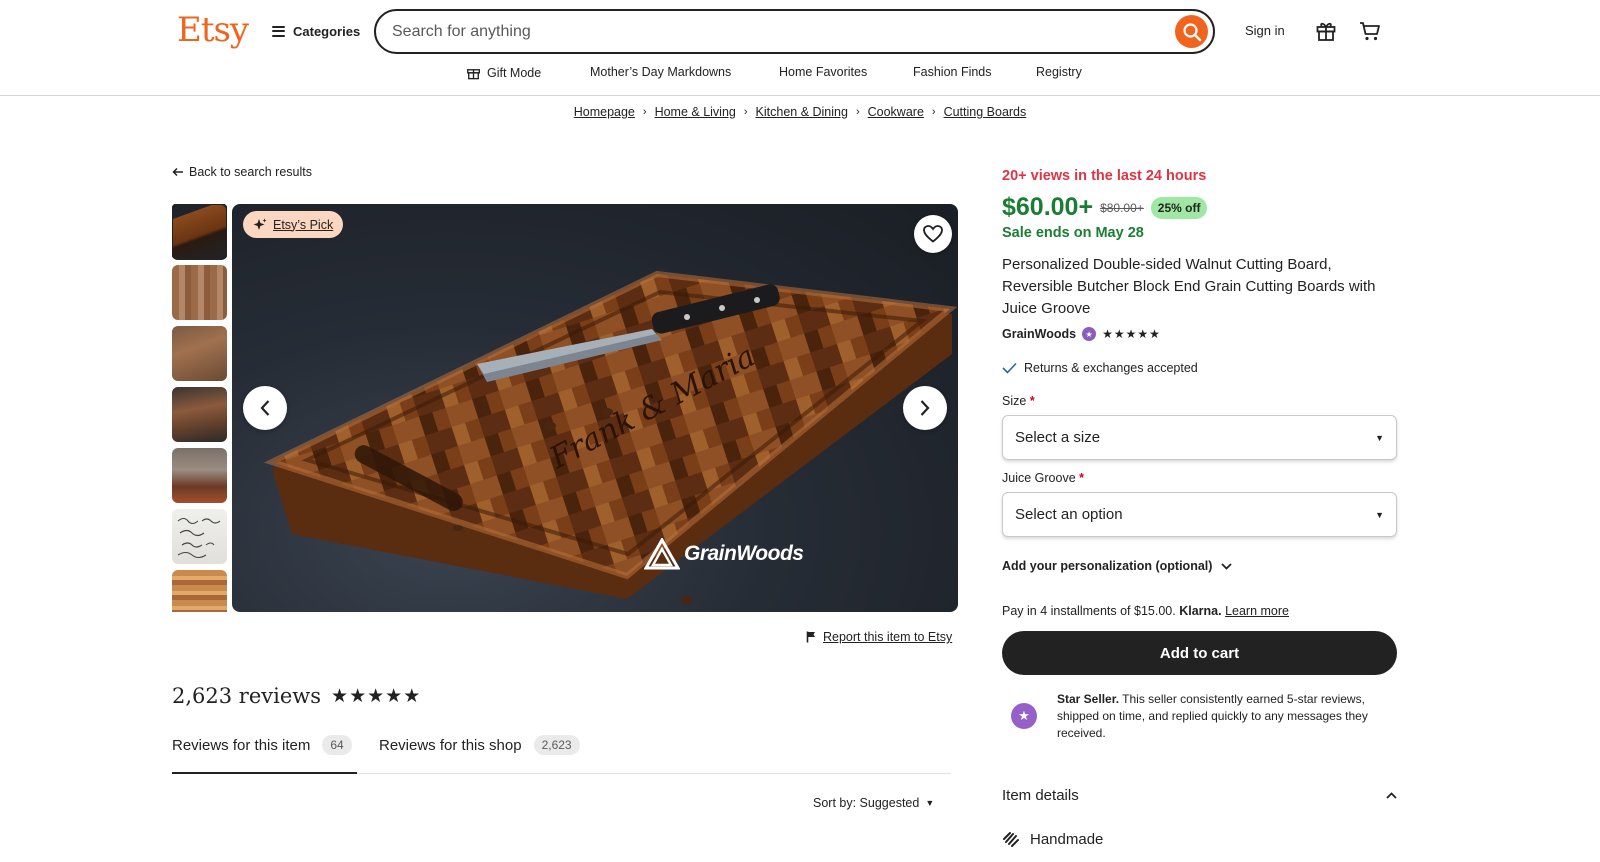  Describe the element at coordinates (213, 30) in the screenshot. I see `etsy-logo: Etsy` at that location.